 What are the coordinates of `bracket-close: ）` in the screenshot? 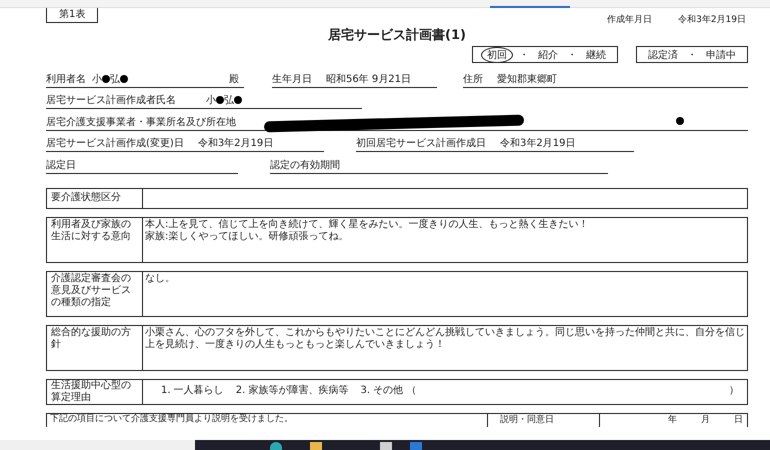 It's located at (734, 391).